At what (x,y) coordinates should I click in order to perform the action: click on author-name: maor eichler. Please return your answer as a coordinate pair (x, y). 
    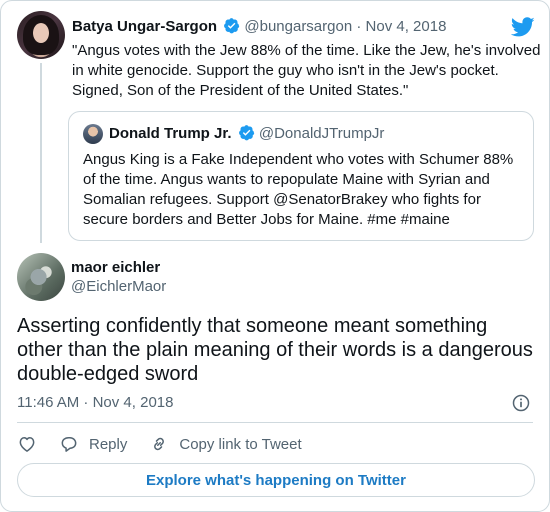
    Looking at the image, I should click on (115, 268).